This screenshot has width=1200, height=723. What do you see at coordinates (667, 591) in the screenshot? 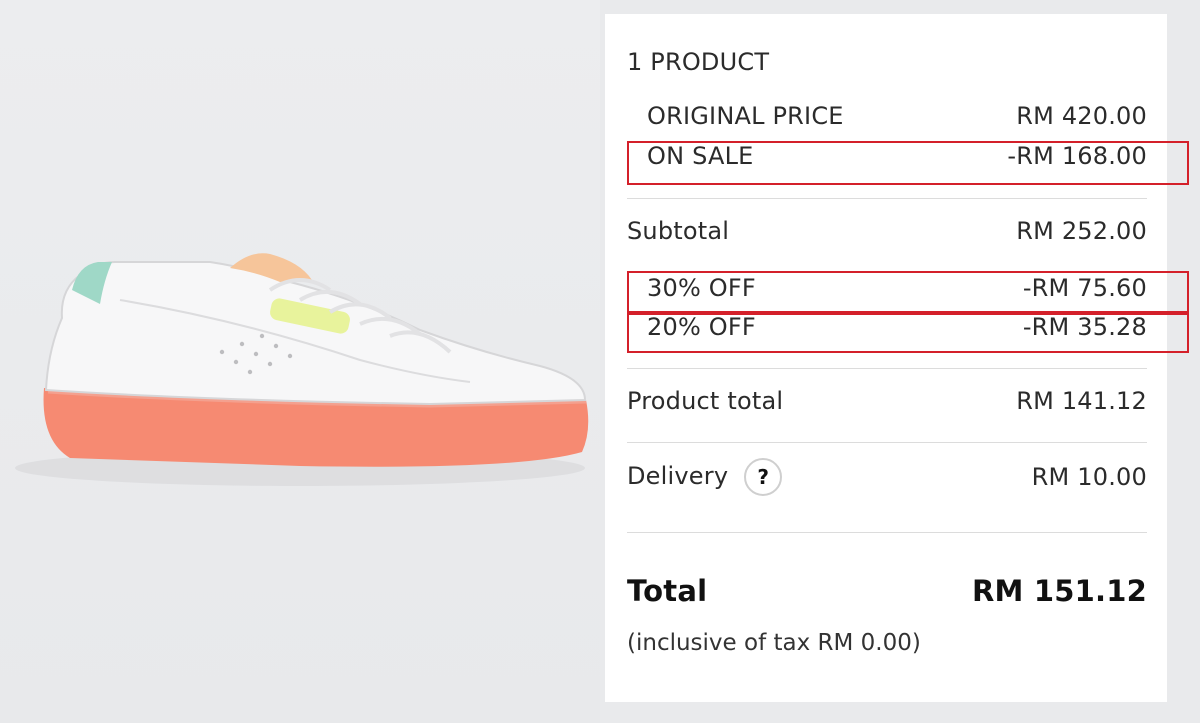
I see `total-label: Total` at bounding box center [667, 591].